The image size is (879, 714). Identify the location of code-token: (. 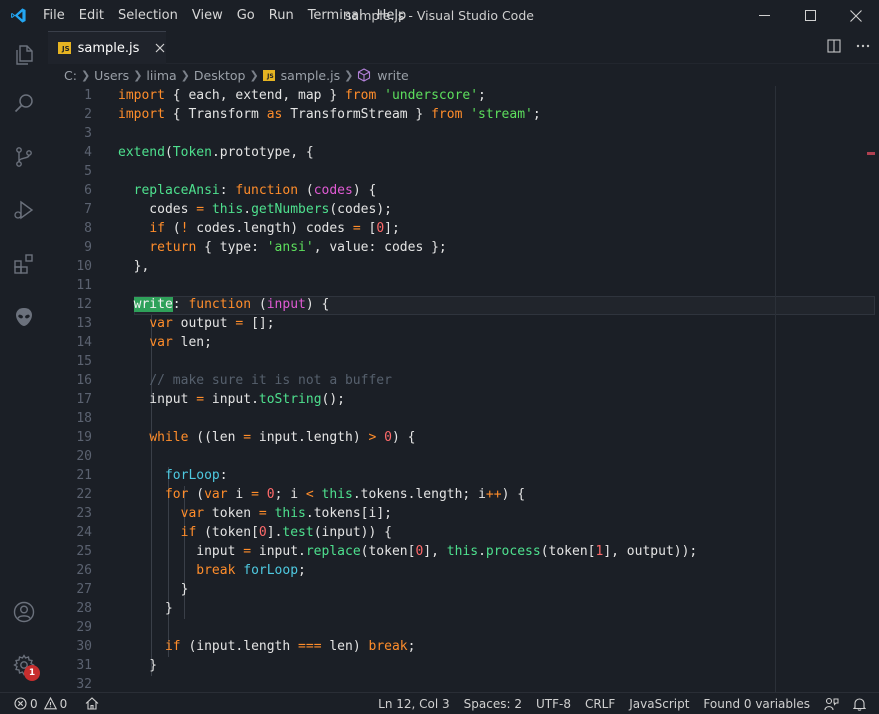
(259, 304).